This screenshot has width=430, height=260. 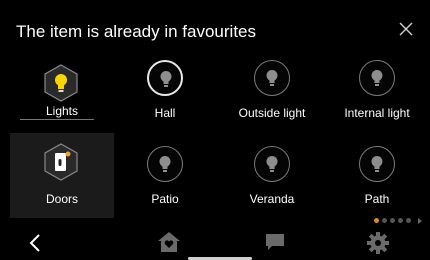 I want to click on device-path-button, so click(x=377, y=164).